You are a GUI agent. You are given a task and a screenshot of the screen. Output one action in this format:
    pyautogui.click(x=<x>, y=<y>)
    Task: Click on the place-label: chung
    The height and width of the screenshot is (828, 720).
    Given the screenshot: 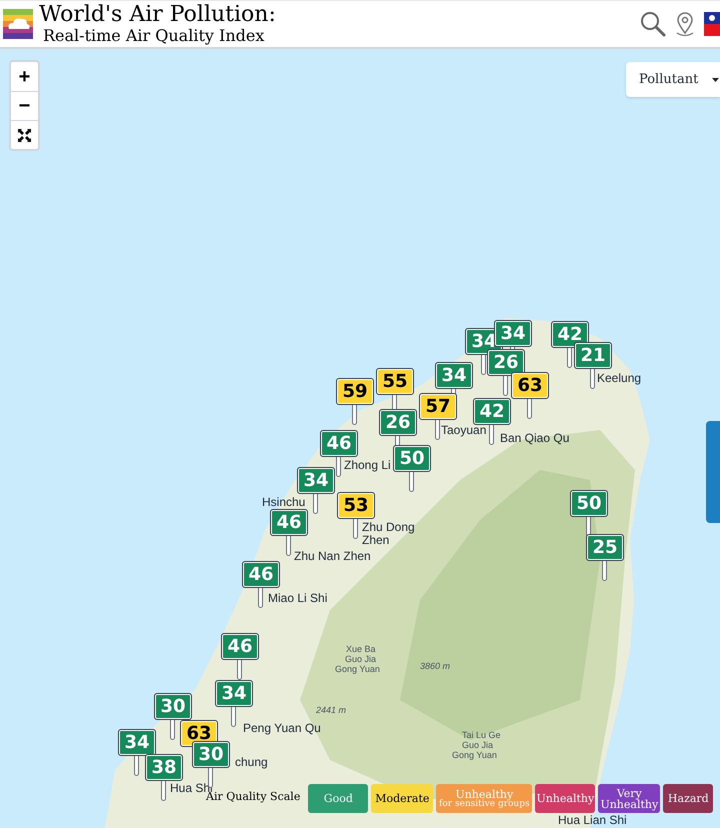 What is the action you would take?
    pyautogui.click(x=251, y=762)
    